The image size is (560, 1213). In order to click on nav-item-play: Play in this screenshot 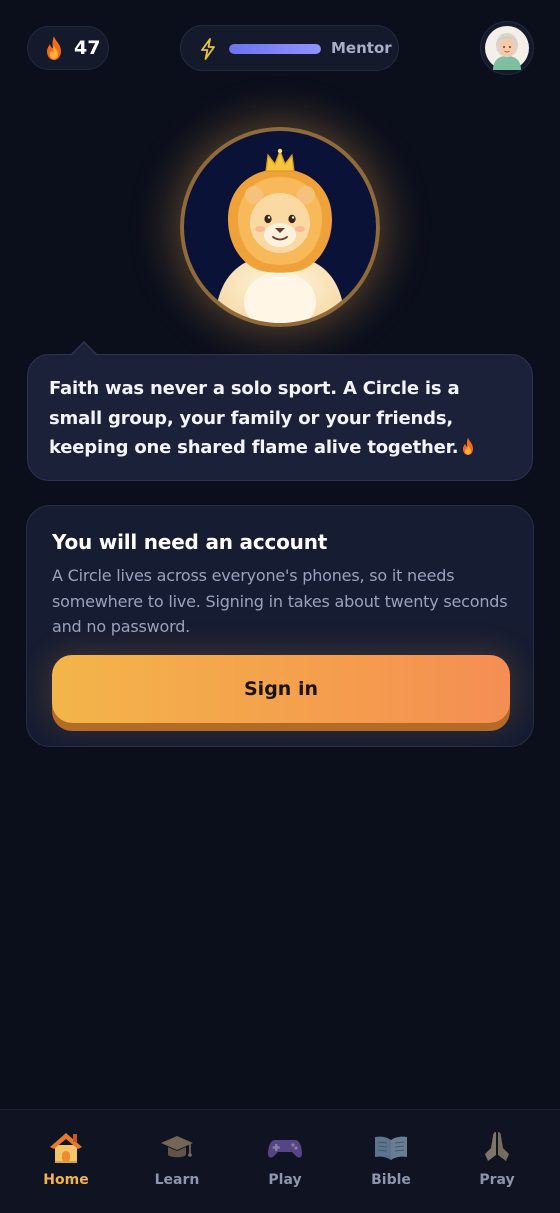, I will do `click(285, 1163)`.